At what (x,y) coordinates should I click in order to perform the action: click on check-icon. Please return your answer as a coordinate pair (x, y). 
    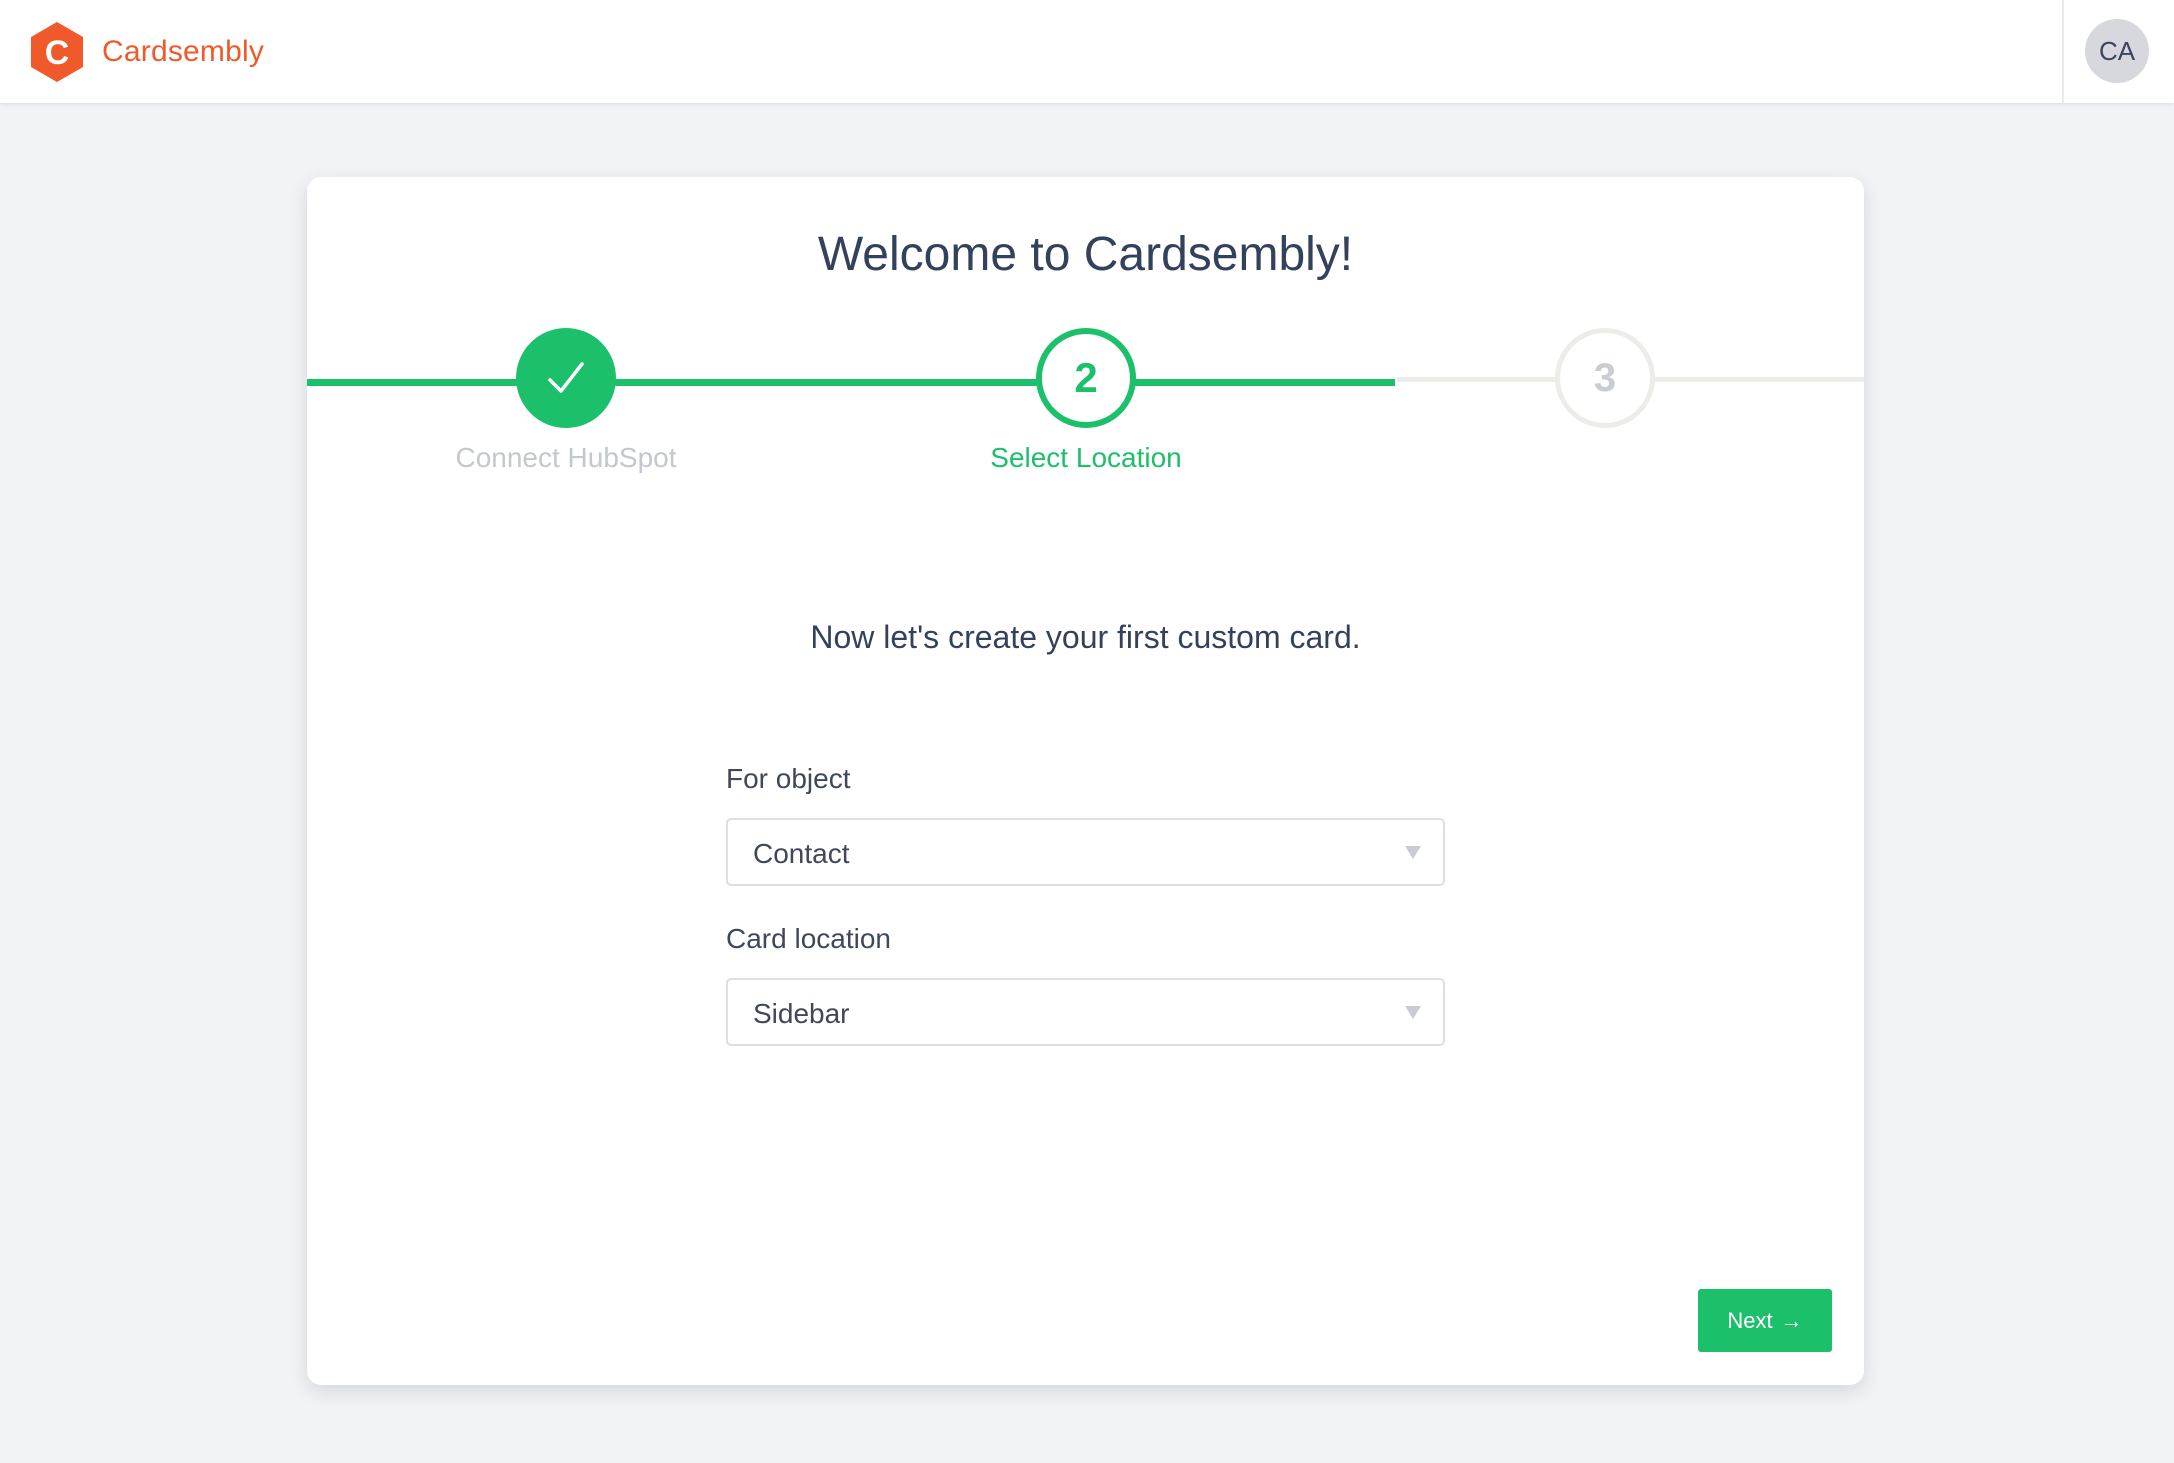
    Looking at the image, I should click on (566, 377).